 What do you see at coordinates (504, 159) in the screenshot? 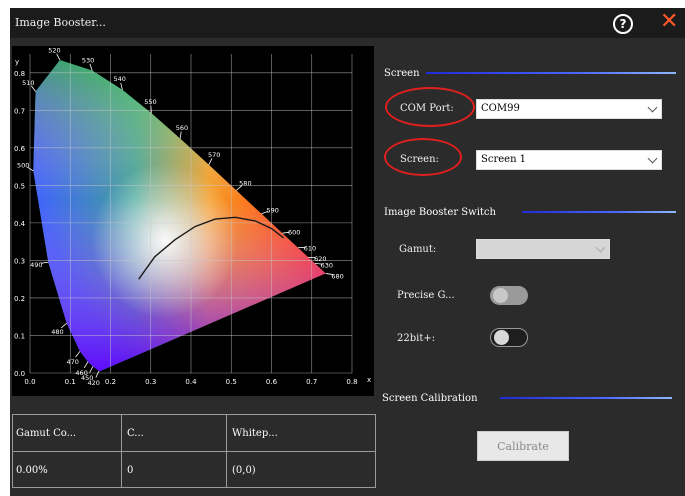
I see `screen-value: Screen 1` at bounding box center [504, 159].